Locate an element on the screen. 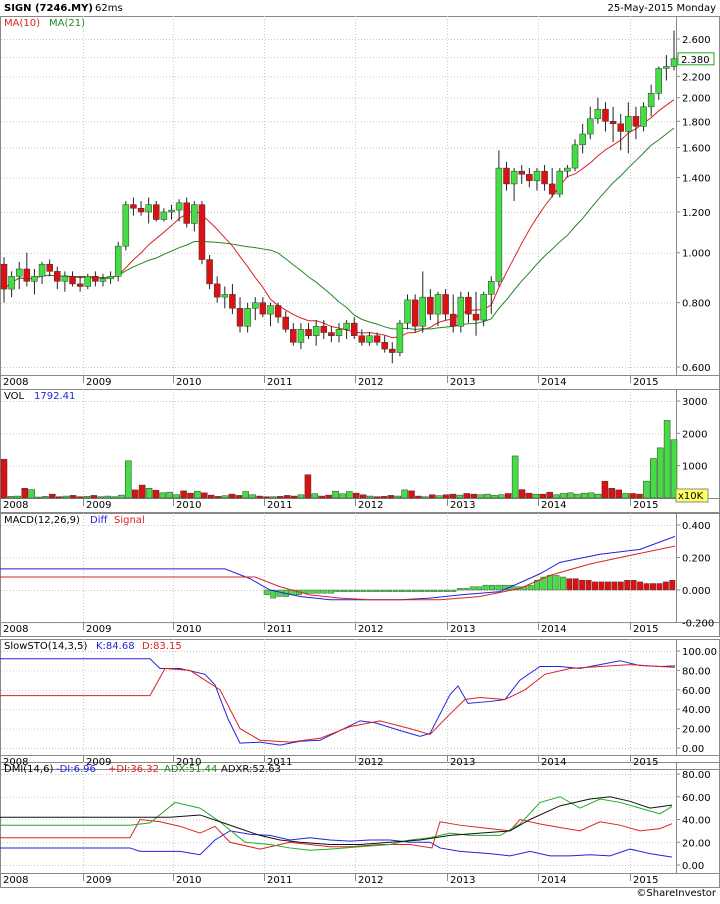 The image size is (720, 904). y-tick-label: 40.00 is located at coordinates (696, 821).